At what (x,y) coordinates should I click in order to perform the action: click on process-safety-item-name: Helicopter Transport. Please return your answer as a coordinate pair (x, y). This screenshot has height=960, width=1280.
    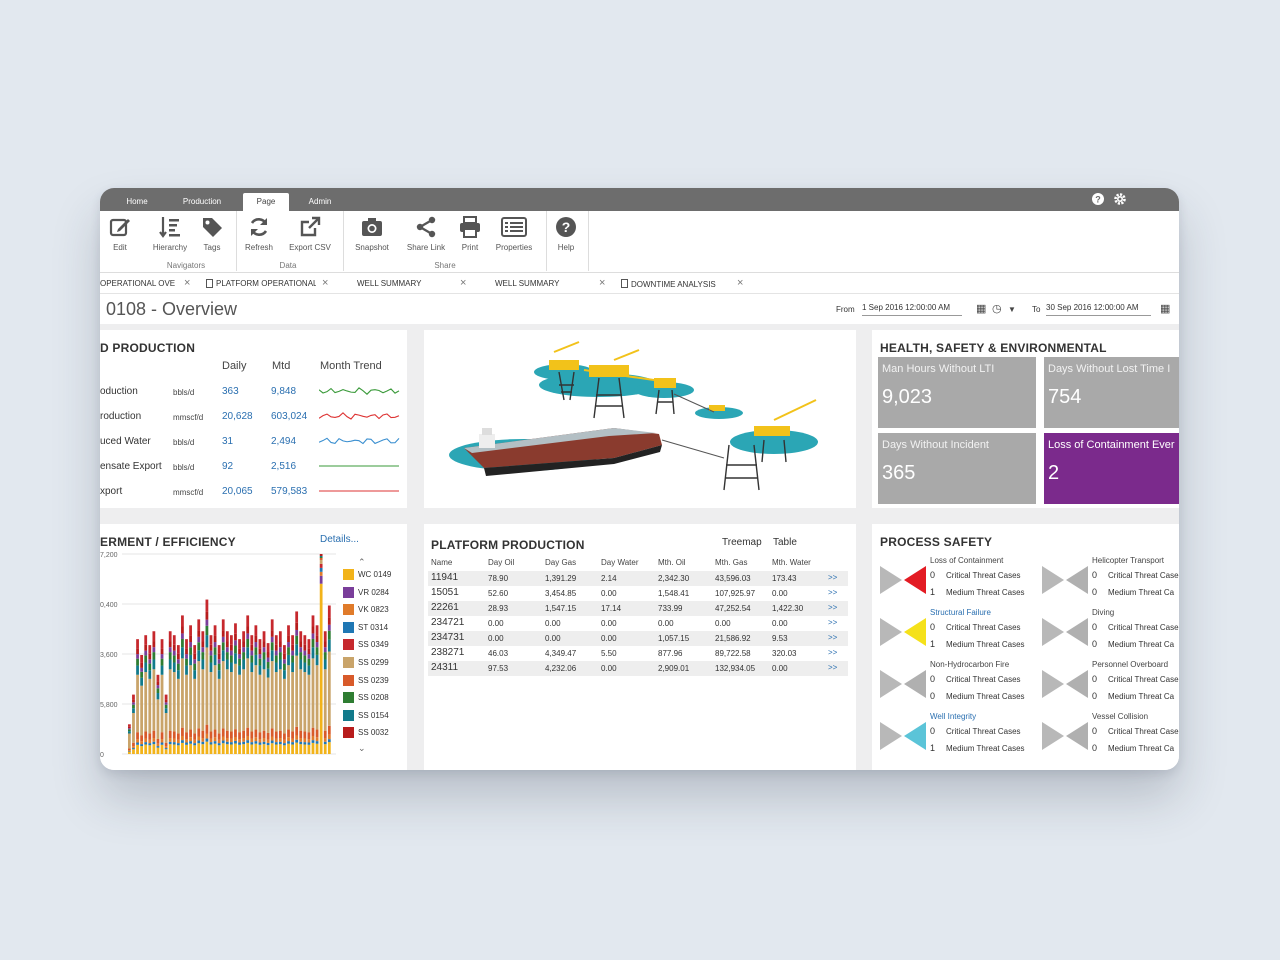
    Looking at the image, I should click on (1128, 560).